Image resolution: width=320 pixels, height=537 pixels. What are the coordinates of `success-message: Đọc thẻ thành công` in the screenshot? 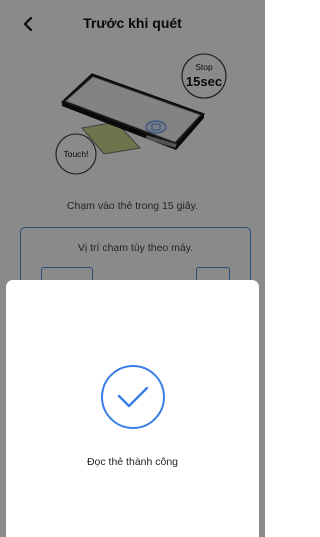 It's located at (132, 462).